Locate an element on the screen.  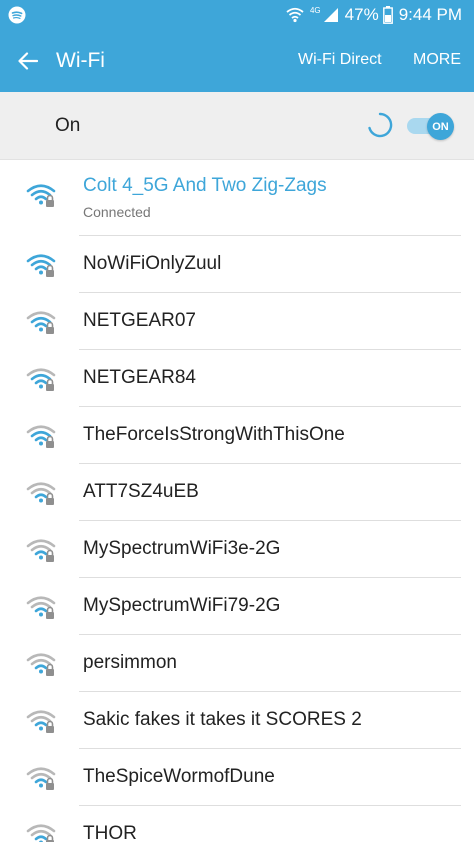
network-item: NoWiFiOnlyZuul is located at coordinates (237, 264).